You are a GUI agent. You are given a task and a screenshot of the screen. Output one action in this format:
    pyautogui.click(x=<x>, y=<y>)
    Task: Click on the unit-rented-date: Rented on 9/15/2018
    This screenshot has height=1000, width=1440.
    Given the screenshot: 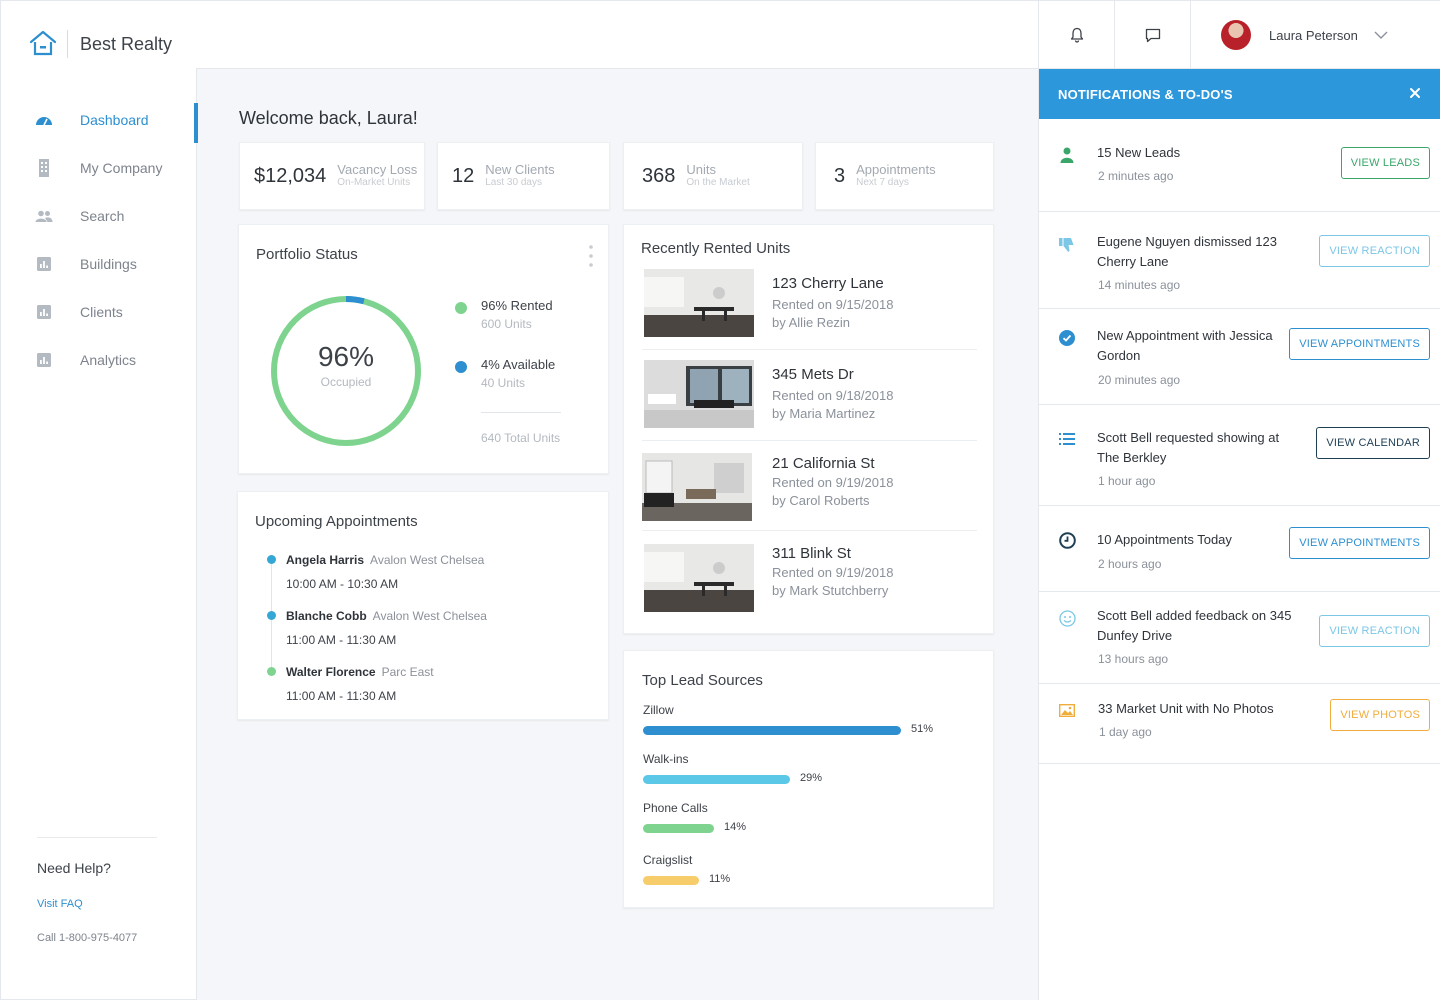 What is the action you would take?
    pyautogui.click(x=833, y=304)
    